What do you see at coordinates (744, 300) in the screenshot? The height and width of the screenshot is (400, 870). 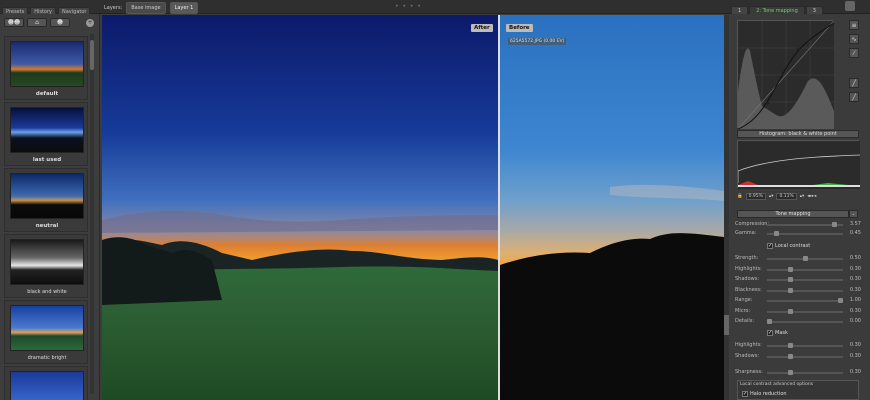 I see `slider-label: Range:` at bounding box center [744, 300].